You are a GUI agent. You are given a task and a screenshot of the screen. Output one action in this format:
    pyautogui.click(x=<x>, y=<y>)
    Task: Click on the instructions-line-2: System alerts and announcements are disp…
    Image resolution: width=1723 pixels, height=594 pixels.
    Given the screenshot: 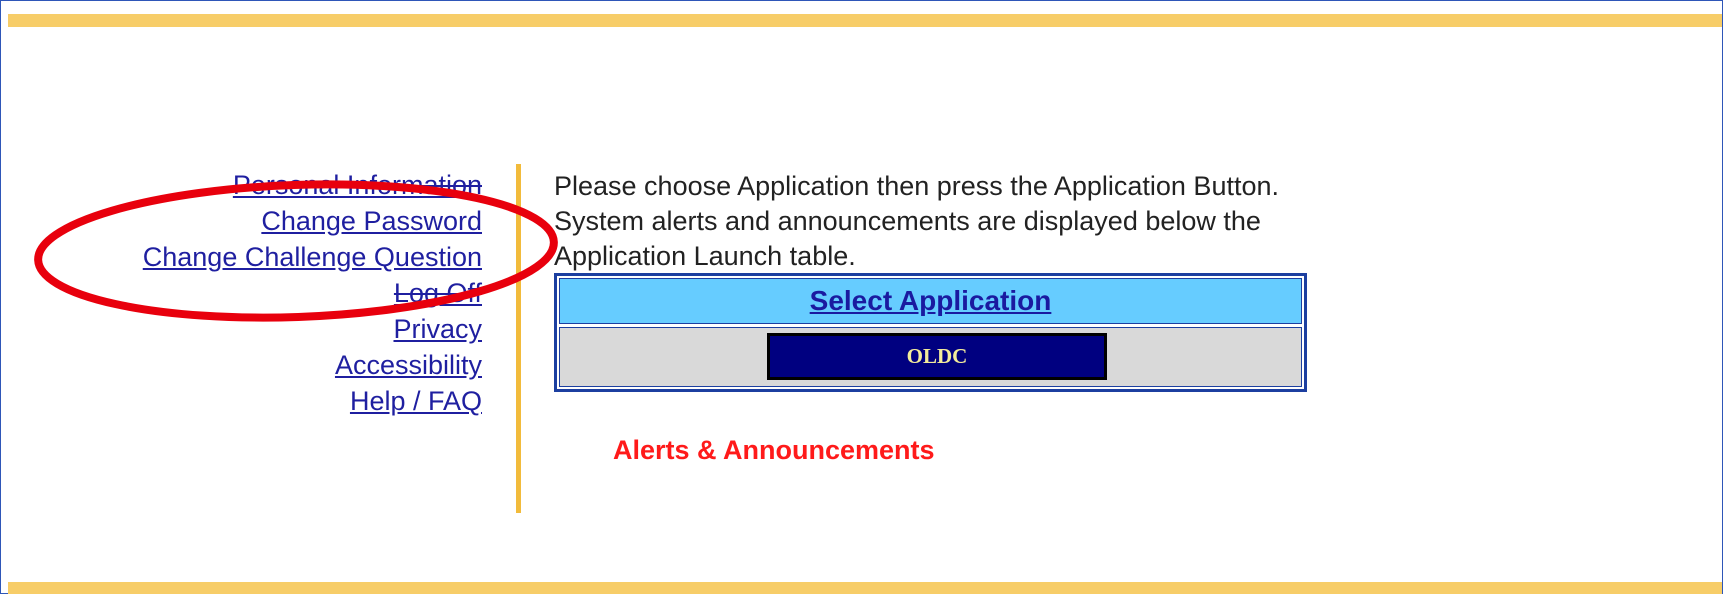 What is the action you would take?
    pyautogui.click(x=907, y=221)
    